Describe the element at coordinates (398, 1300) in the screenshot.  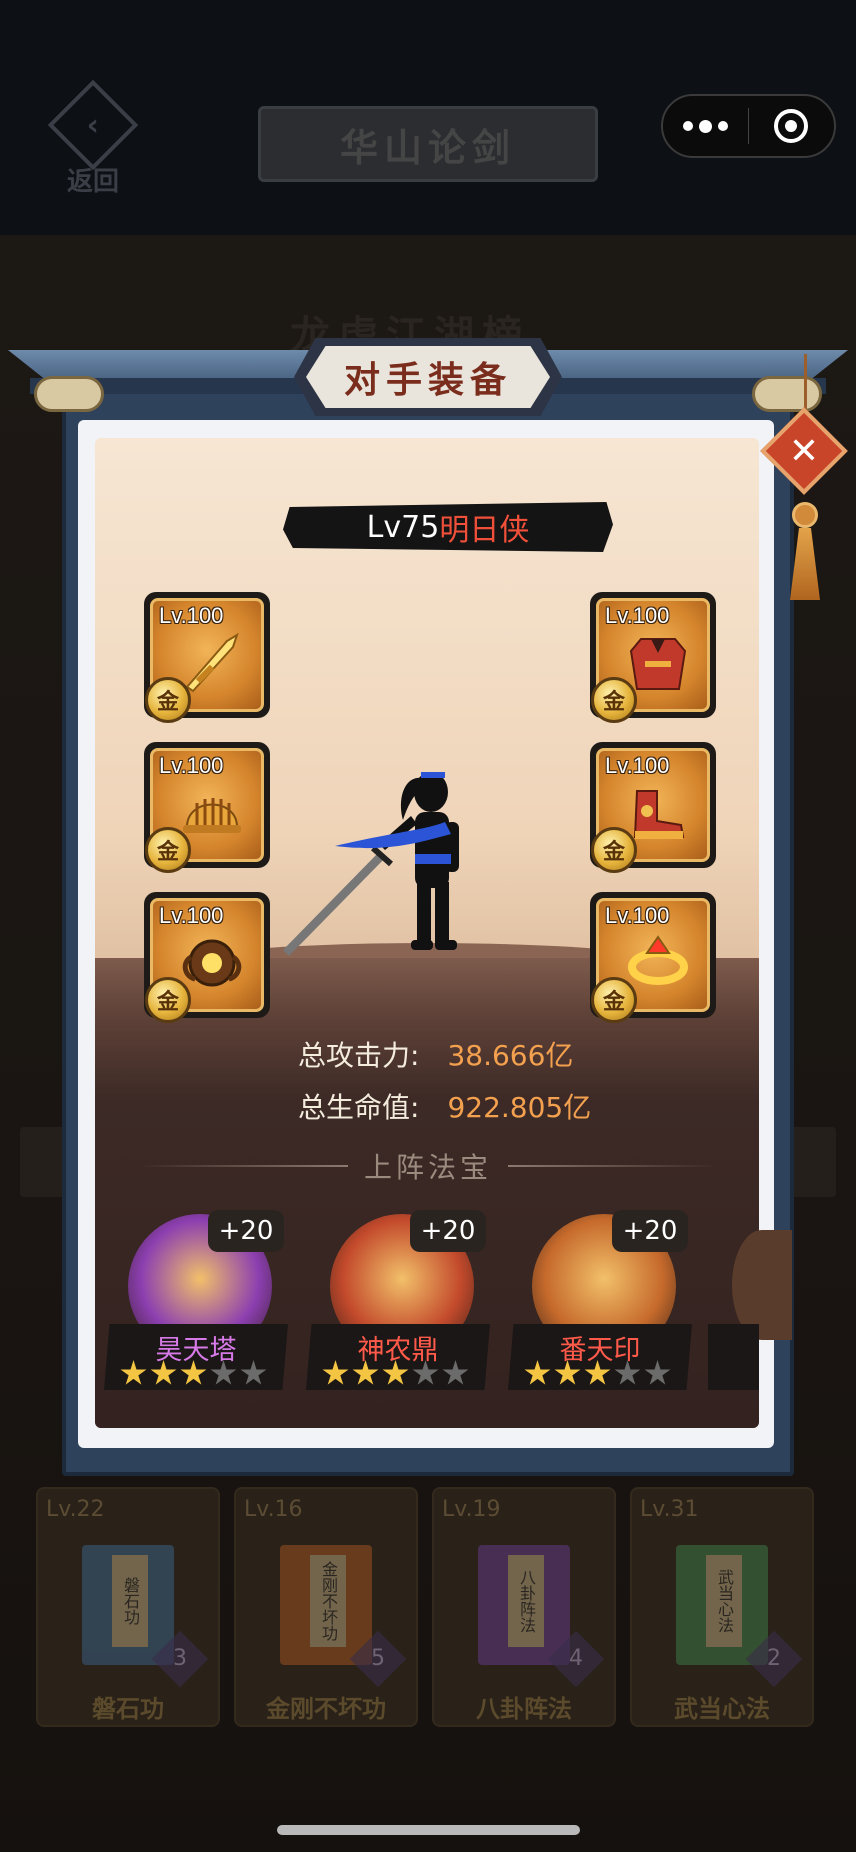
I see `treasure-card: +20 神农鼎` at that location.